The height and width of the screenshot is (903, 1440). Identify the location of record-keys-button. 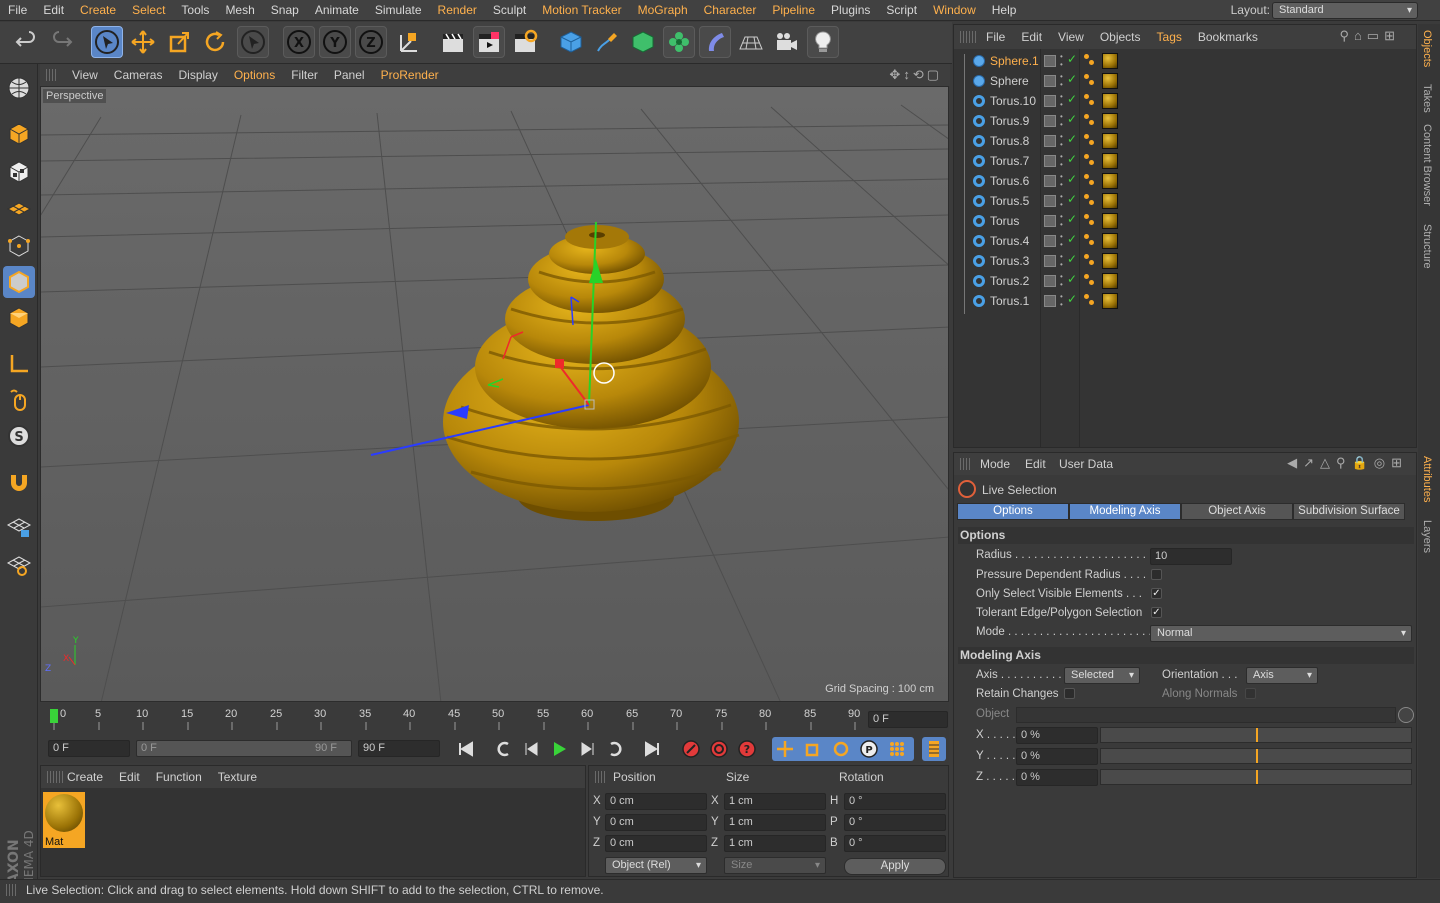
(691, 749).